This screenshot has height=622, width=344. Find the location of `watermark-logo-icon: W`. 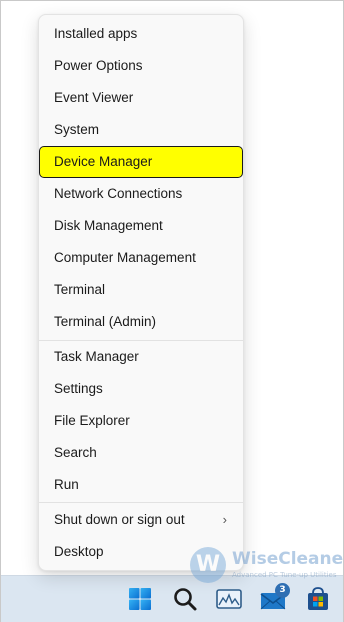

watermark-logo-icon: W is located at coordinates (208, 565).